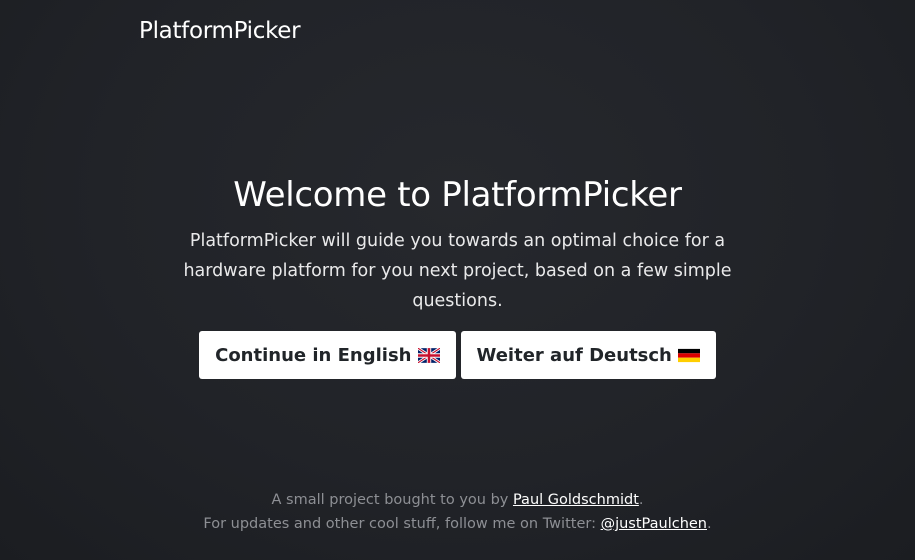 The width and height of the screenshot is (915, 560). I want to click on weiter-deutsch-button: Weiter auf Deutsch, so click(588, 355).